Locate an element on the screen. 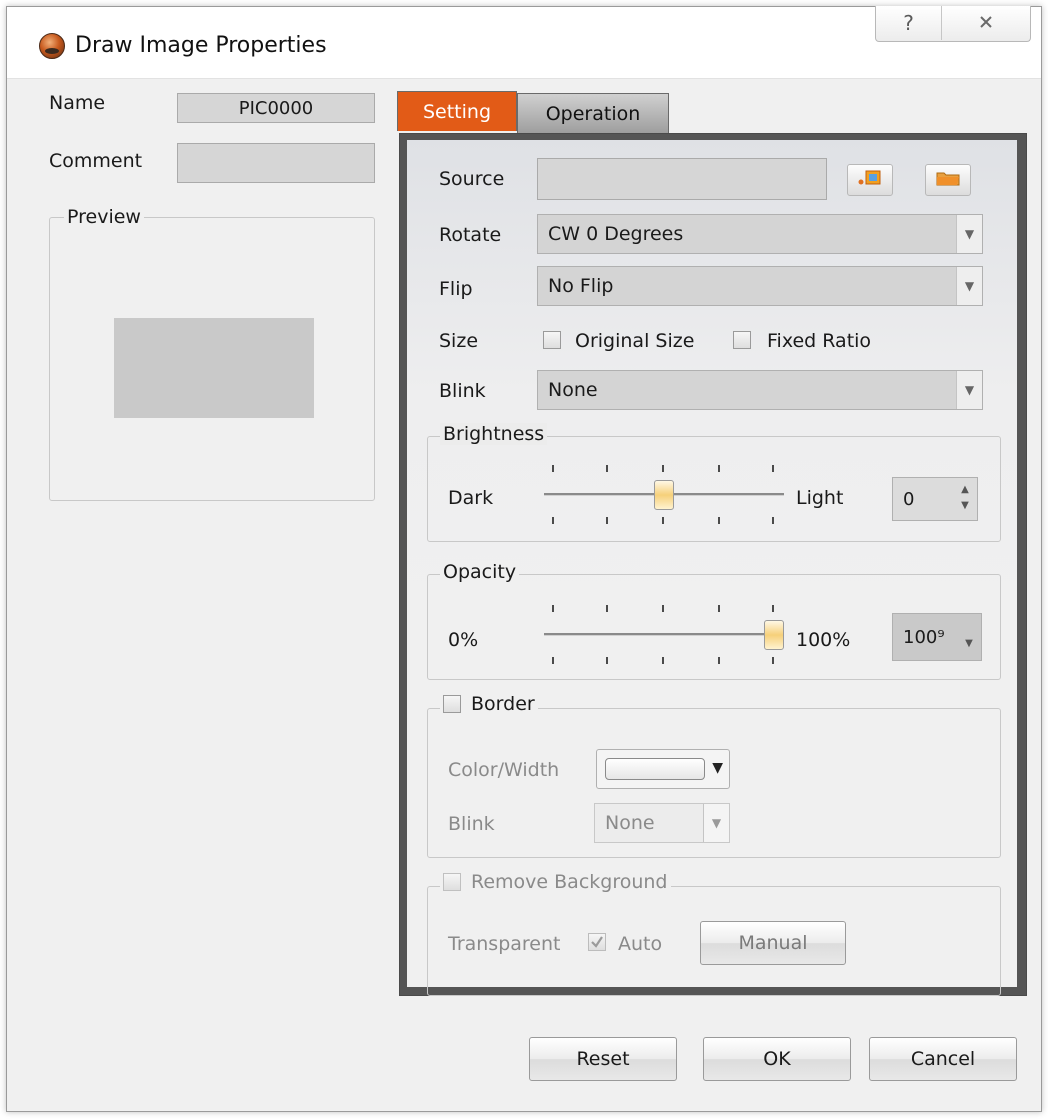 This screenshot has height=1119, width=1048. flip-value: No Flip is located at coordinates (581, 286).